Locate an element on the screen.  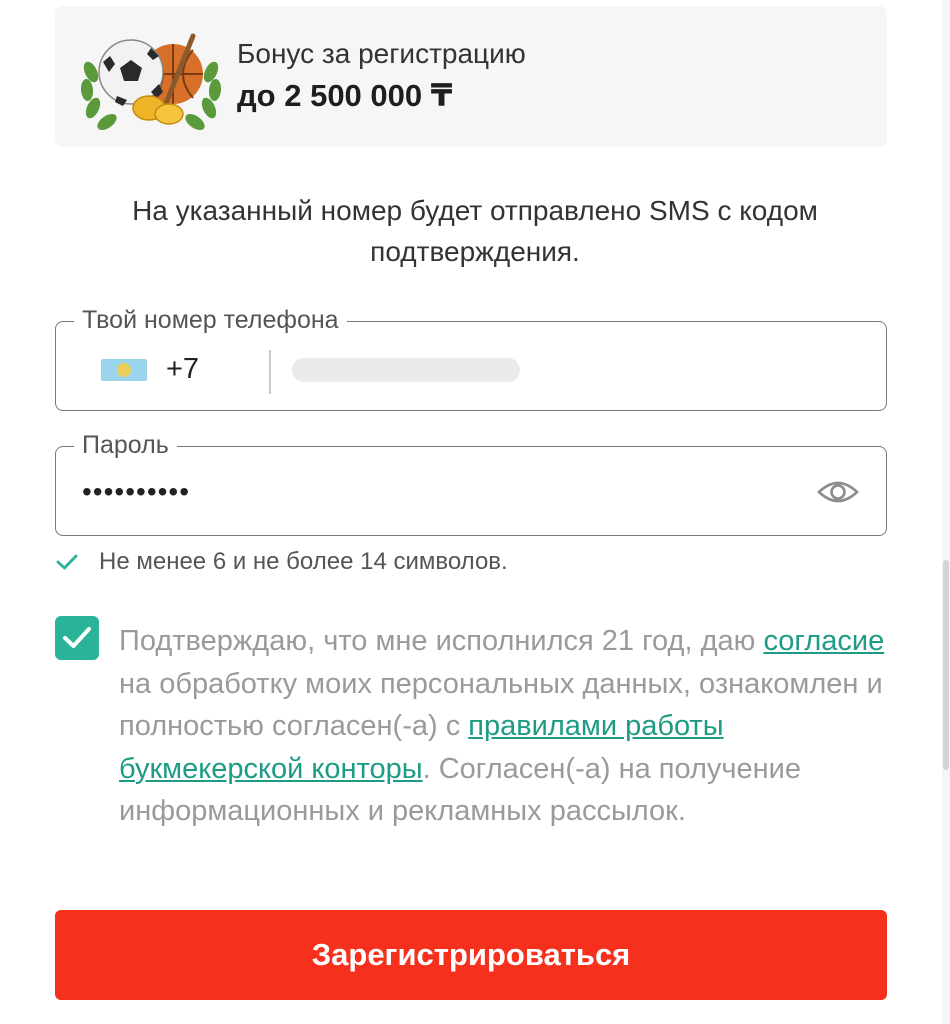
consent-checkbox is located at coordinates (77, 638).